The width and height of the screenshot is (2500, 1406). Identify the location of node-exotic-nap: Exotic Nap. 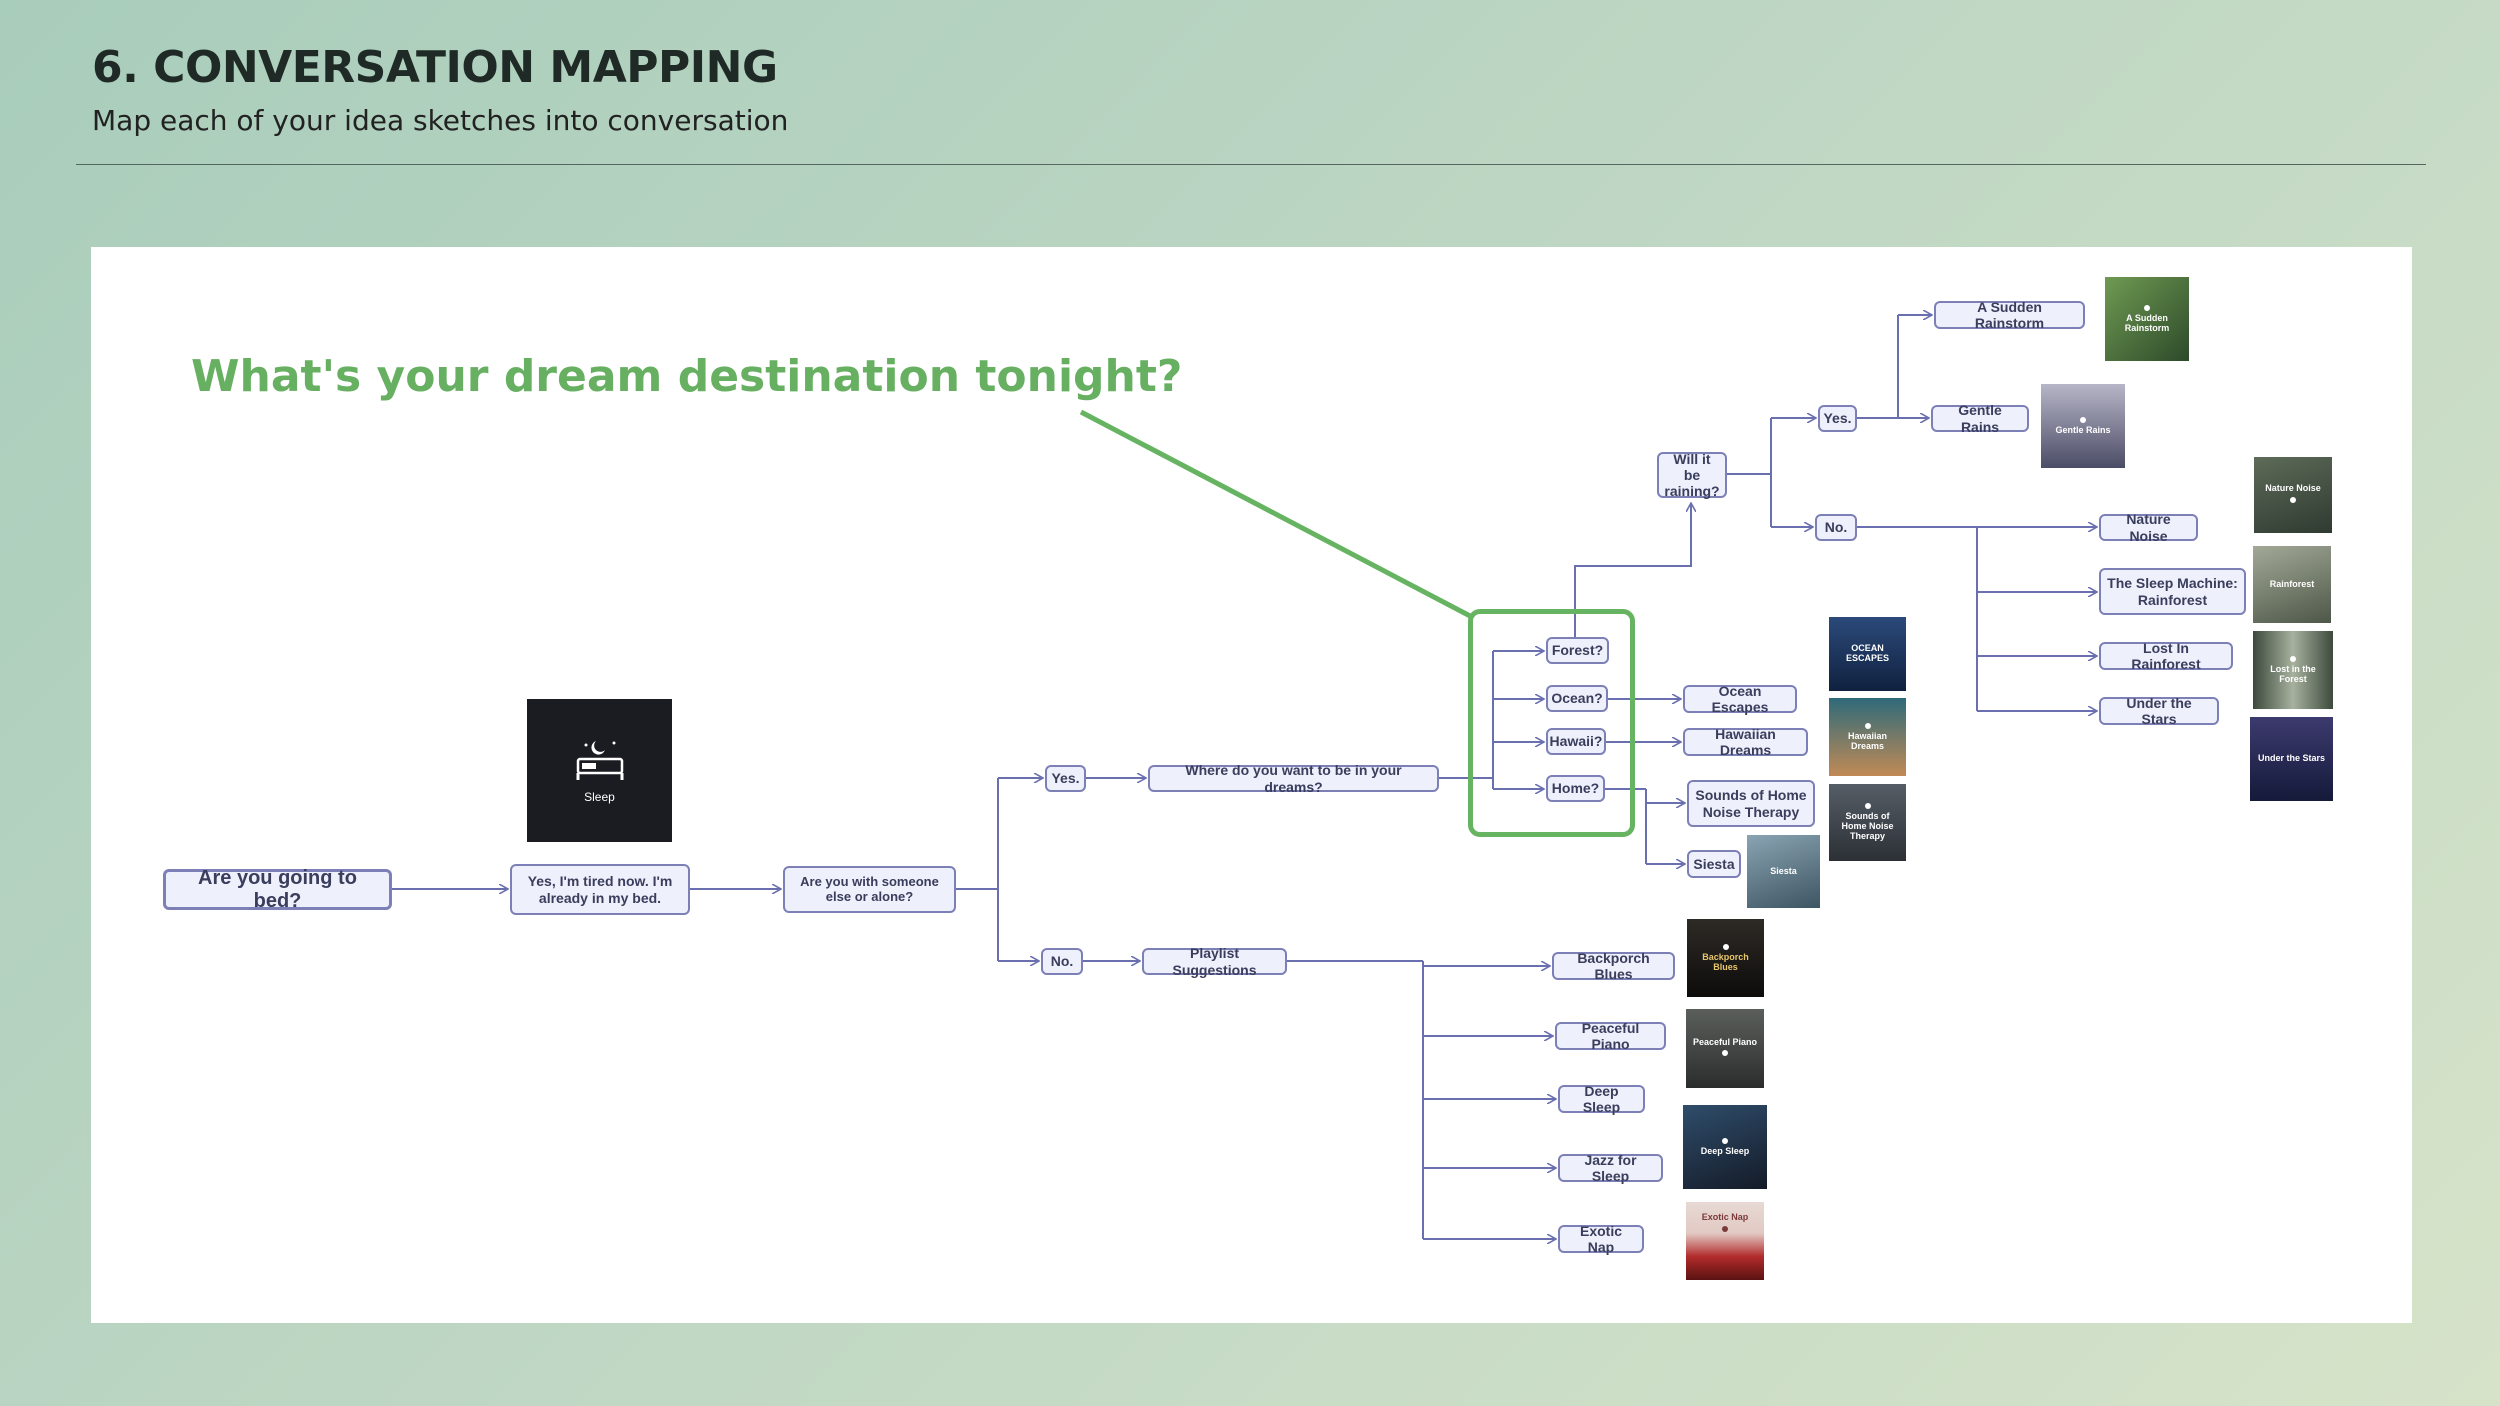
(1601, 1239).